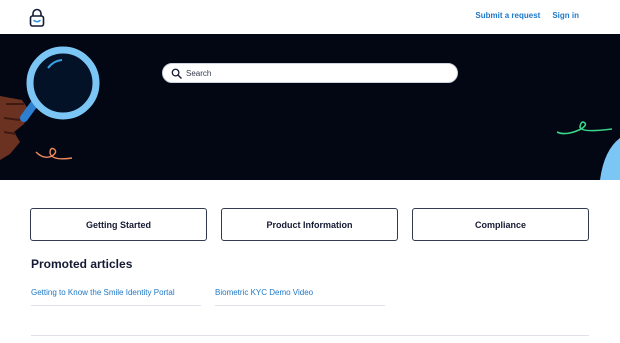 The width and height of the screenshot is (620, 343). I want to click on section-divider, so click(310, 335).